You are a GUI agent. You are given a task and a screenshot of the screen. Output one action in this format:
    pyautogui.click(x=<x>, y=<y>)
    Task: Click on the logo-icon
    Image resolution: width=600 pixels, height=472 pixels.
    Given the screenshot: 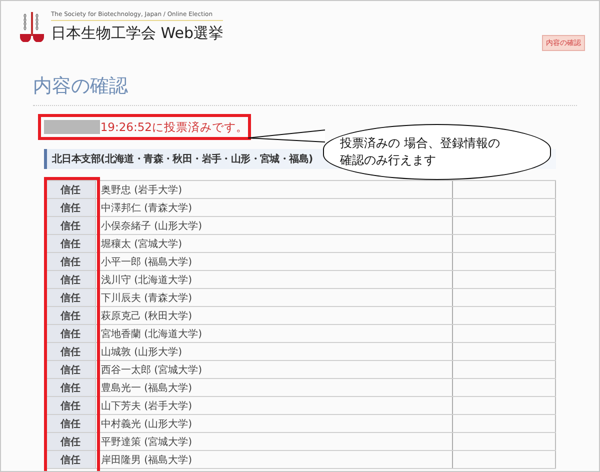 What is the action you would take?
    pyautogui.click(x=32, y=27)
    